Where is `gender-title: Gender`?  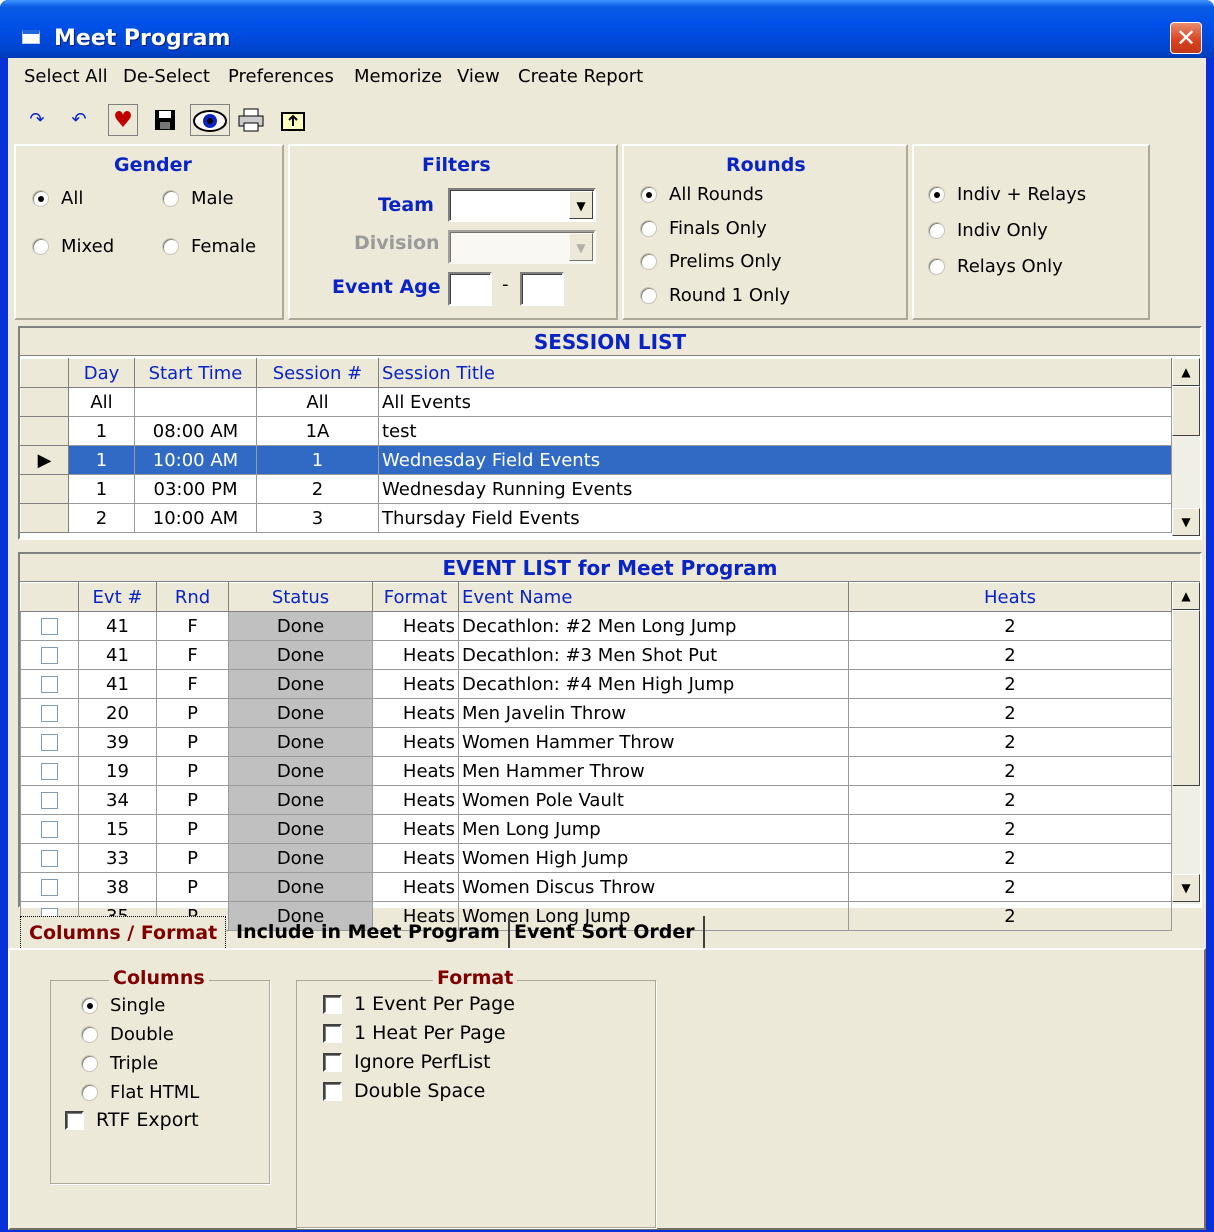
gender-title: Gender is located at coordinates (153, 165).